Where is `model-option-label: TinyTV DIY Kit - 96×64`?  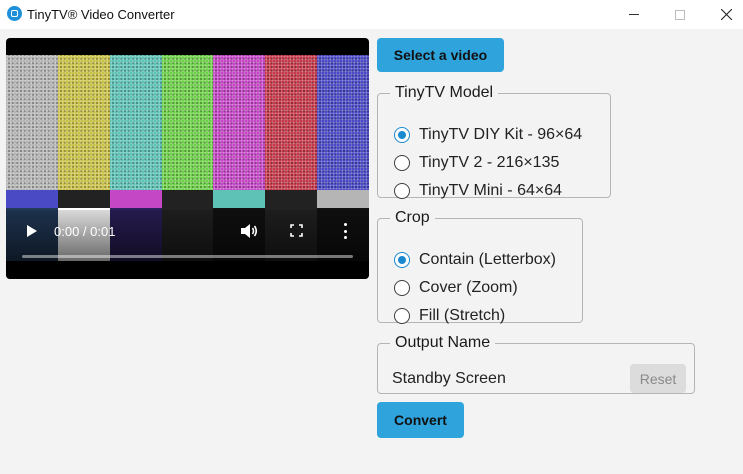
model-option-label: TinyTV DIY Kit - 96×64 is located at coordinates (501, 134).